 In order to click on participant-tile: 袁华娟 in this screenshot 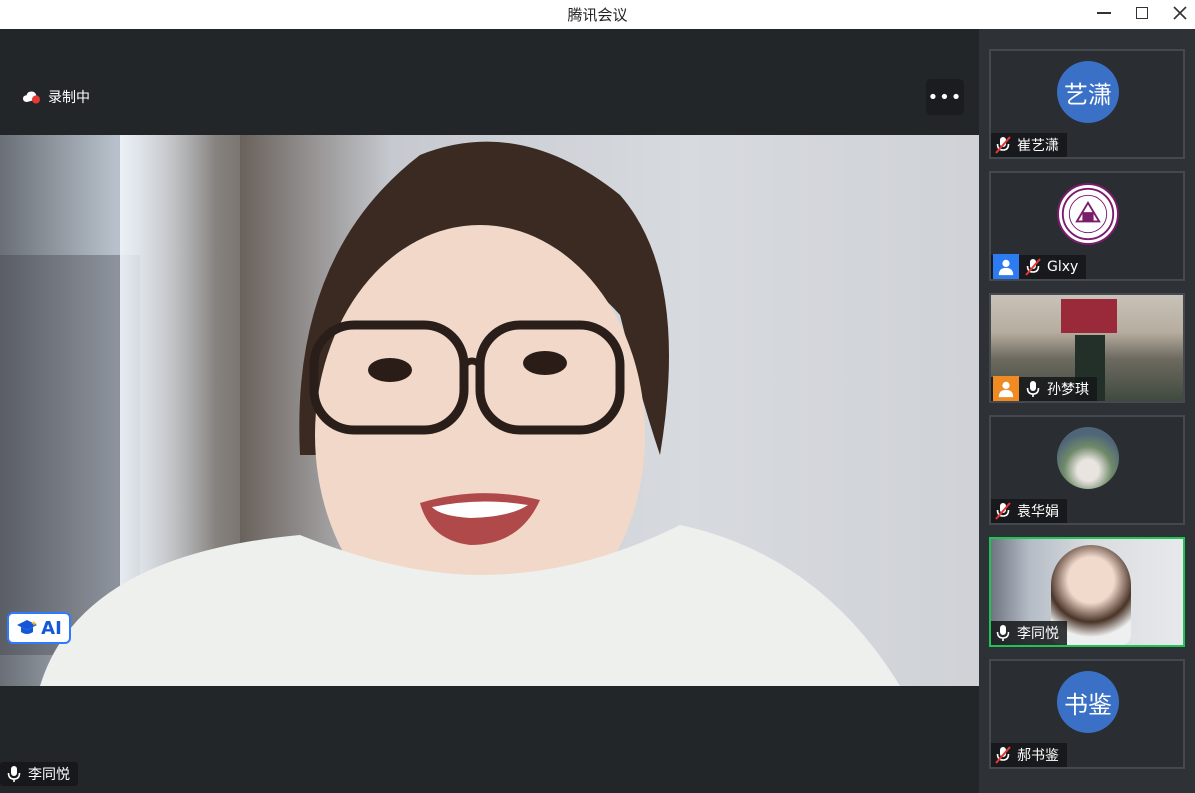, I will do `click(1087, 470)`.